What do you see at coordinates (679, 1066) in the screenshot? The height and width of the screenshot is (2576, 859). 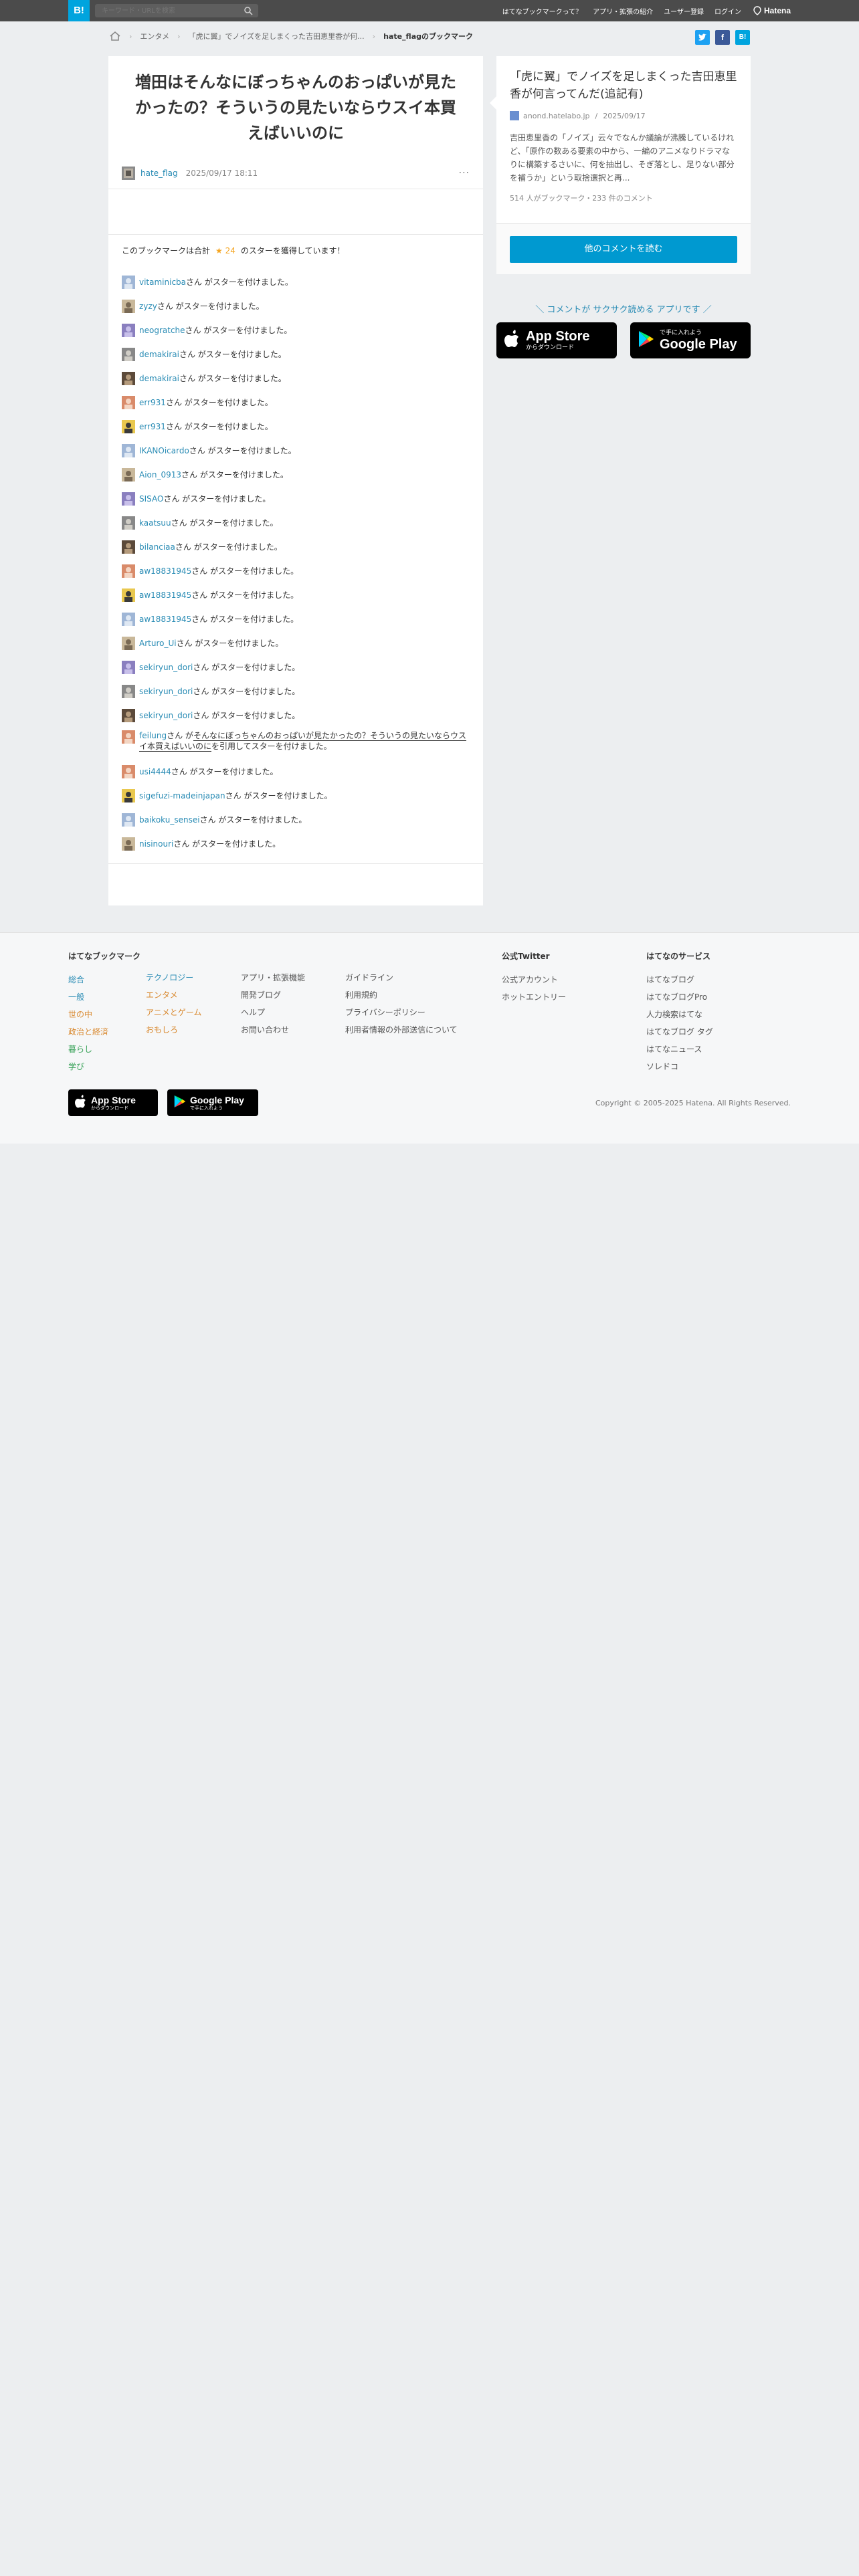 I see `footer-link: ソレドコ` at bounding box center [679, 1066].